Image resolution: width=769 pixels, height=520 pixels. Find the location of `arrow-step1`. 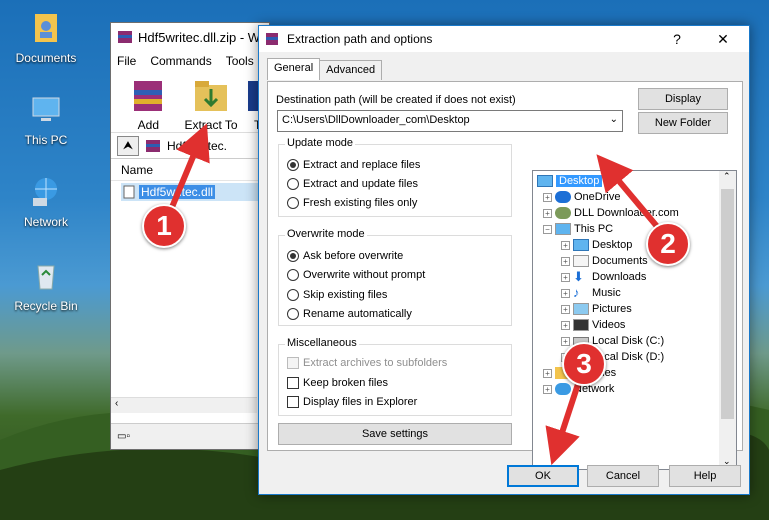

arrow-step1 is located at coordinates (188, 168).